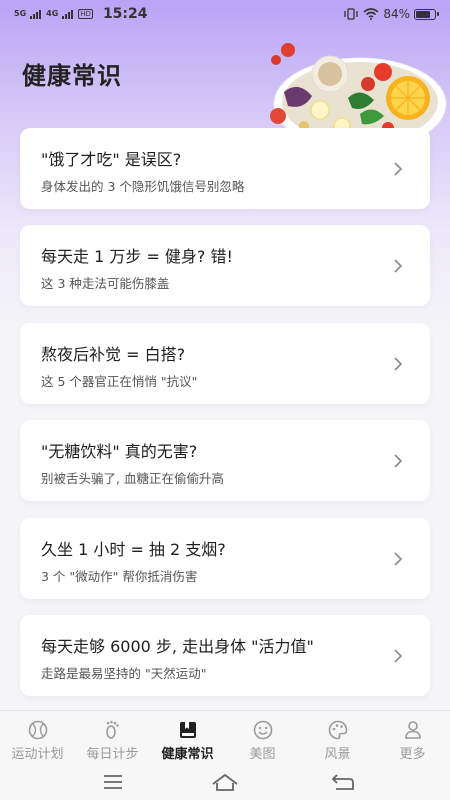  I want to click on battery-level-fill, so click(423, 14).